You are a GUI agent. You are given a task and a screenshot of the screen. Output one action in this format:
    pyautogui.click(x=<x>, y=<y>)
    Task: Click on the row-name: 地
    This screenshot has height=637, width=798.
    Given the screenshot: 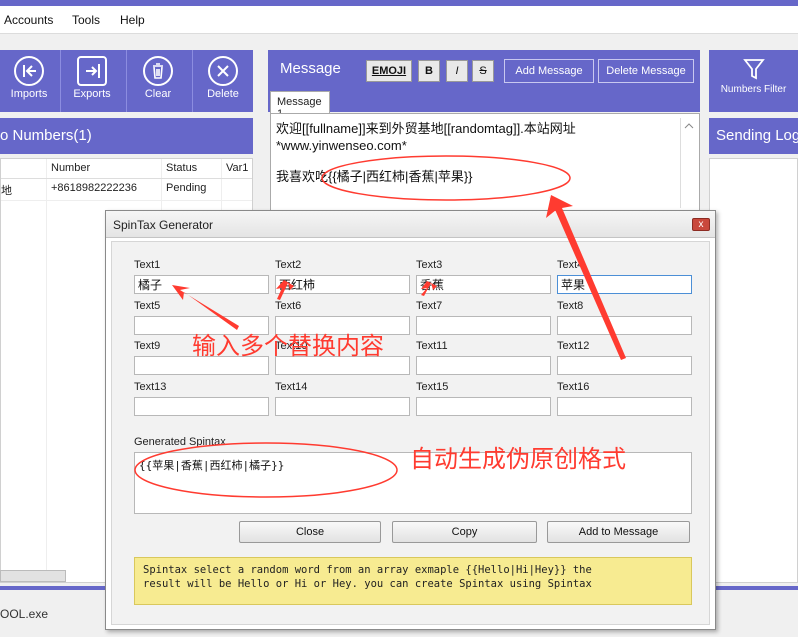 What is the action you would take?
    pyautogui.click(x=6, y=191)
    